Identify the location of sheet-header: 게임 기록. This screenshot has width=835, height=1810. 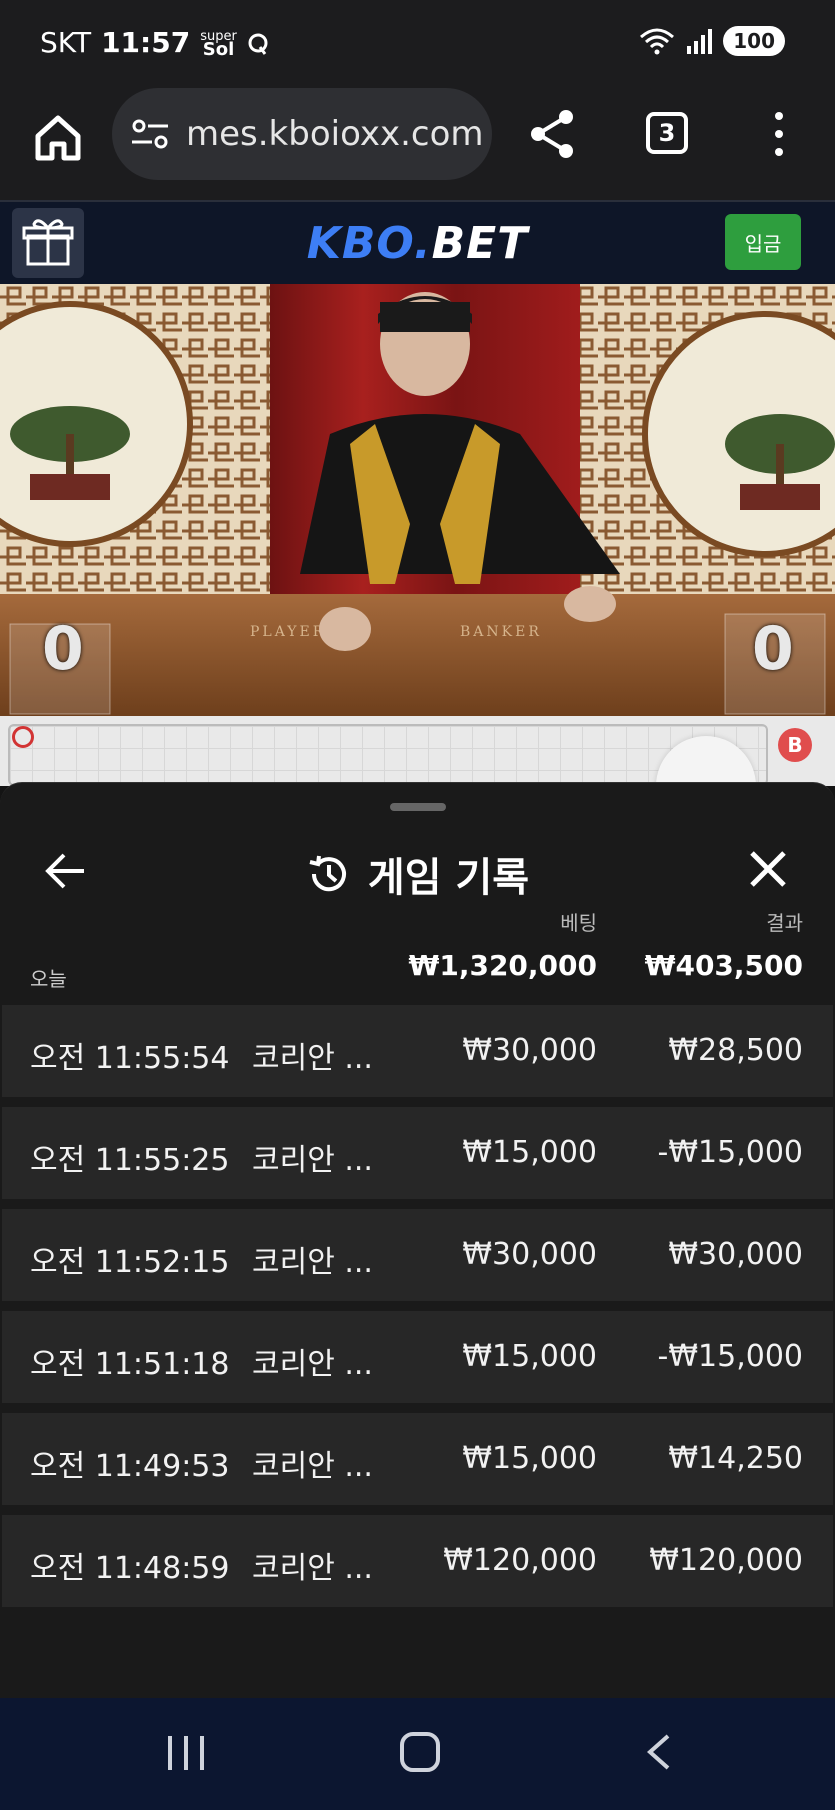
(417, 871).